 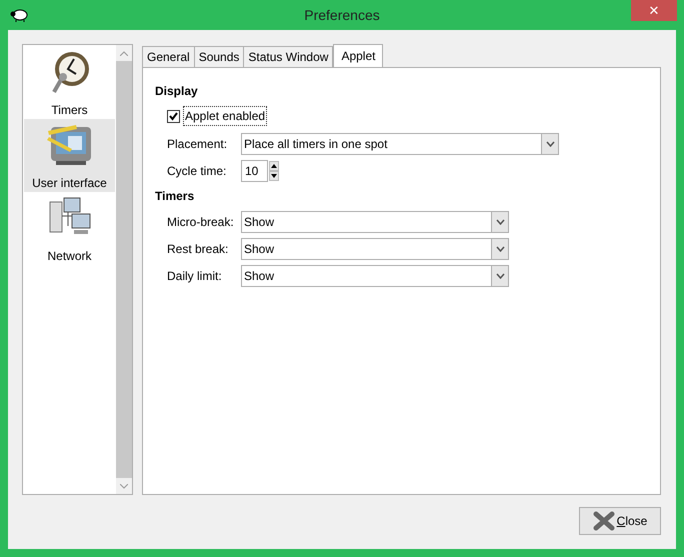 What do you see at coordinates (173, 116) in the screenshot?
I see `checkbox` at bounding box center [173, 116].